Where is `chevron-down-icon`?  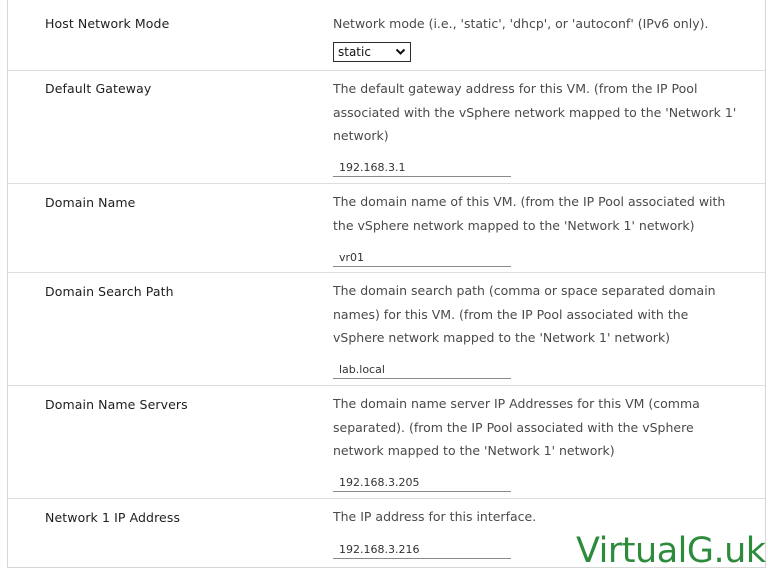
chevron-down-icon is located at coordinates (400, 51).